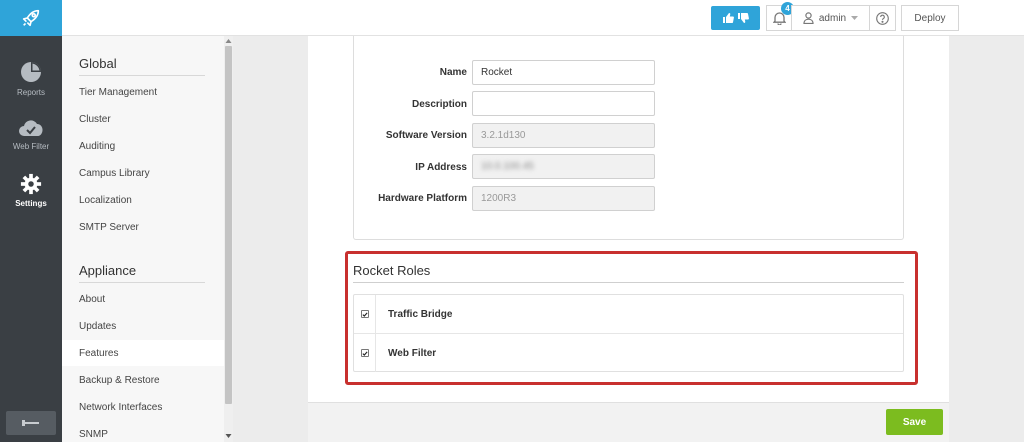  What do you see at coordinates (743, 18) in the screenshot?
I see `thumbs-down-icon` at bounding box center [743, 18].